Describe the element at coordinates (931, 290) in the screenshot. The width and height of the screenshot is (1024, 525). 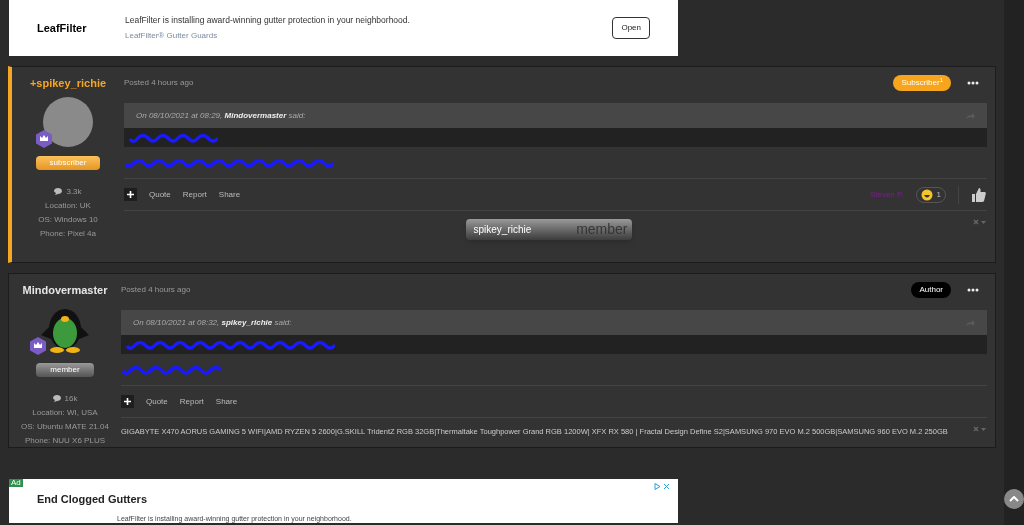
I see `role-badge: Author` at that location.